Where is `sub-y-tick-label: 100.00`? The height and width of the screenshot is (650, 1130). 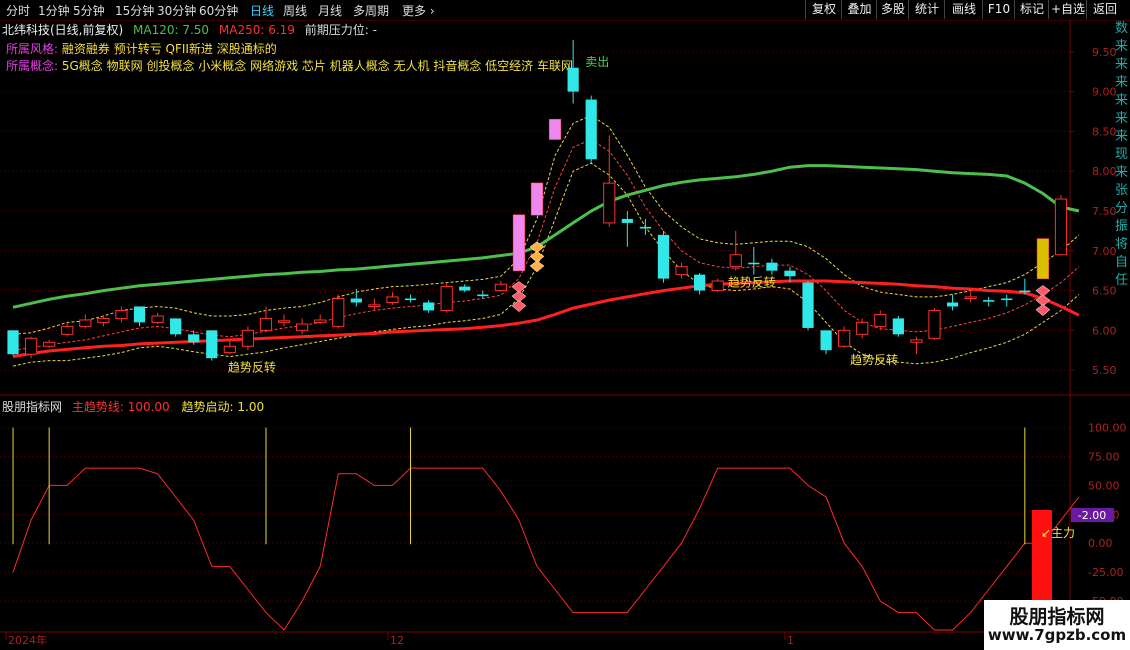 sub-y-tick-label: 100.00 is located at coordinates (1107, 428).